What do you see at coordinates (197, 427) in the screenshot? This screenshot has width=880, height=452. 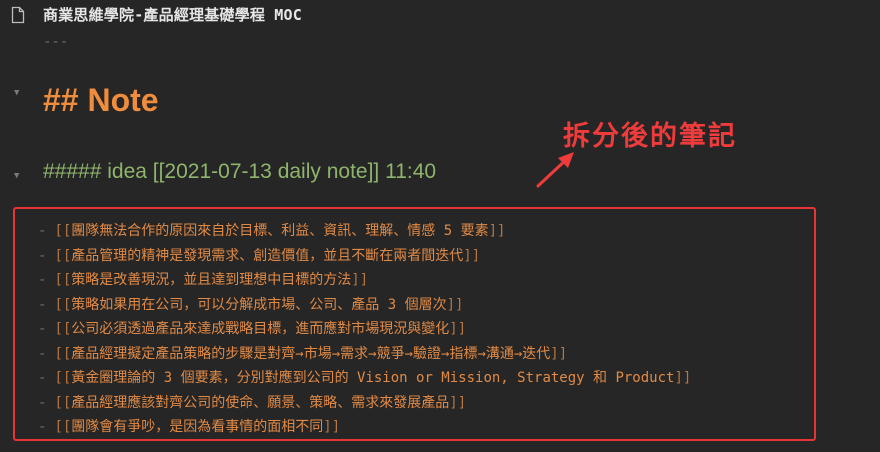 I see `internal-link: 團隊會有爭吵，是因為看事情的面相不同` at bounding box center [197, 427].